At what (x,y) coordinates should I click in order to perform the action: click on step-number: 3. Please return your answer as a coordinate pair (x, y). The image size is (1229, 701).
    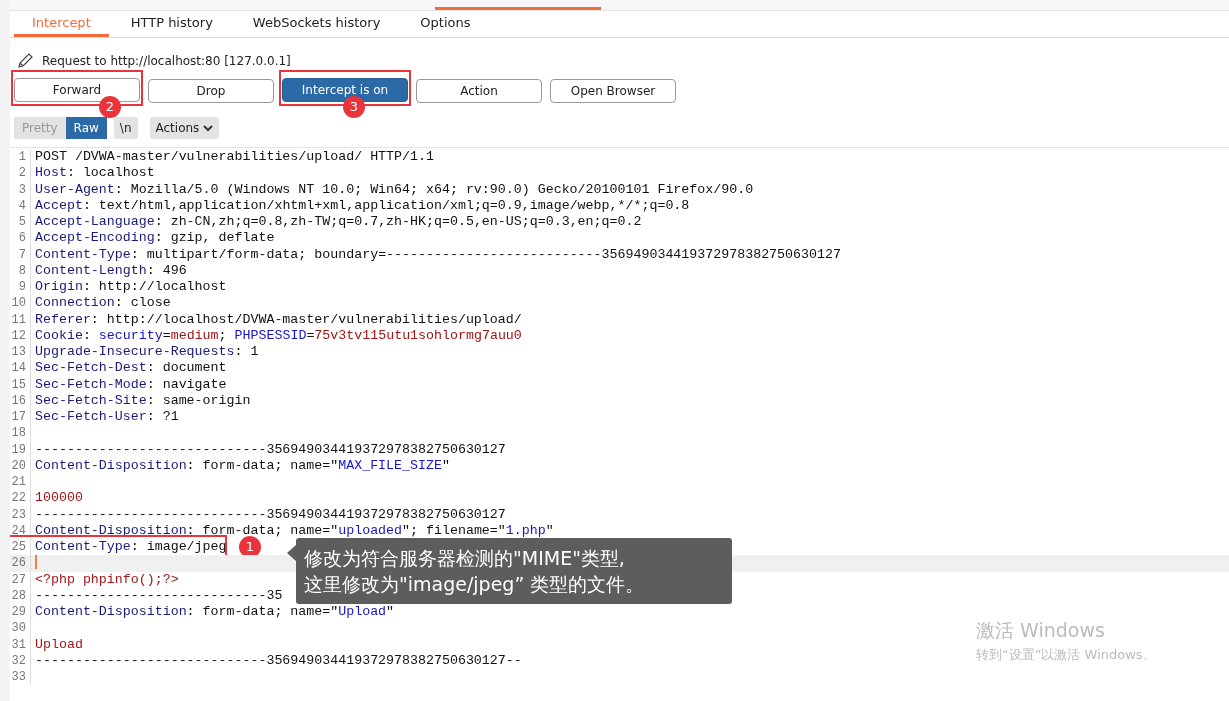
    Looking at the image, I should click on (354, 107).